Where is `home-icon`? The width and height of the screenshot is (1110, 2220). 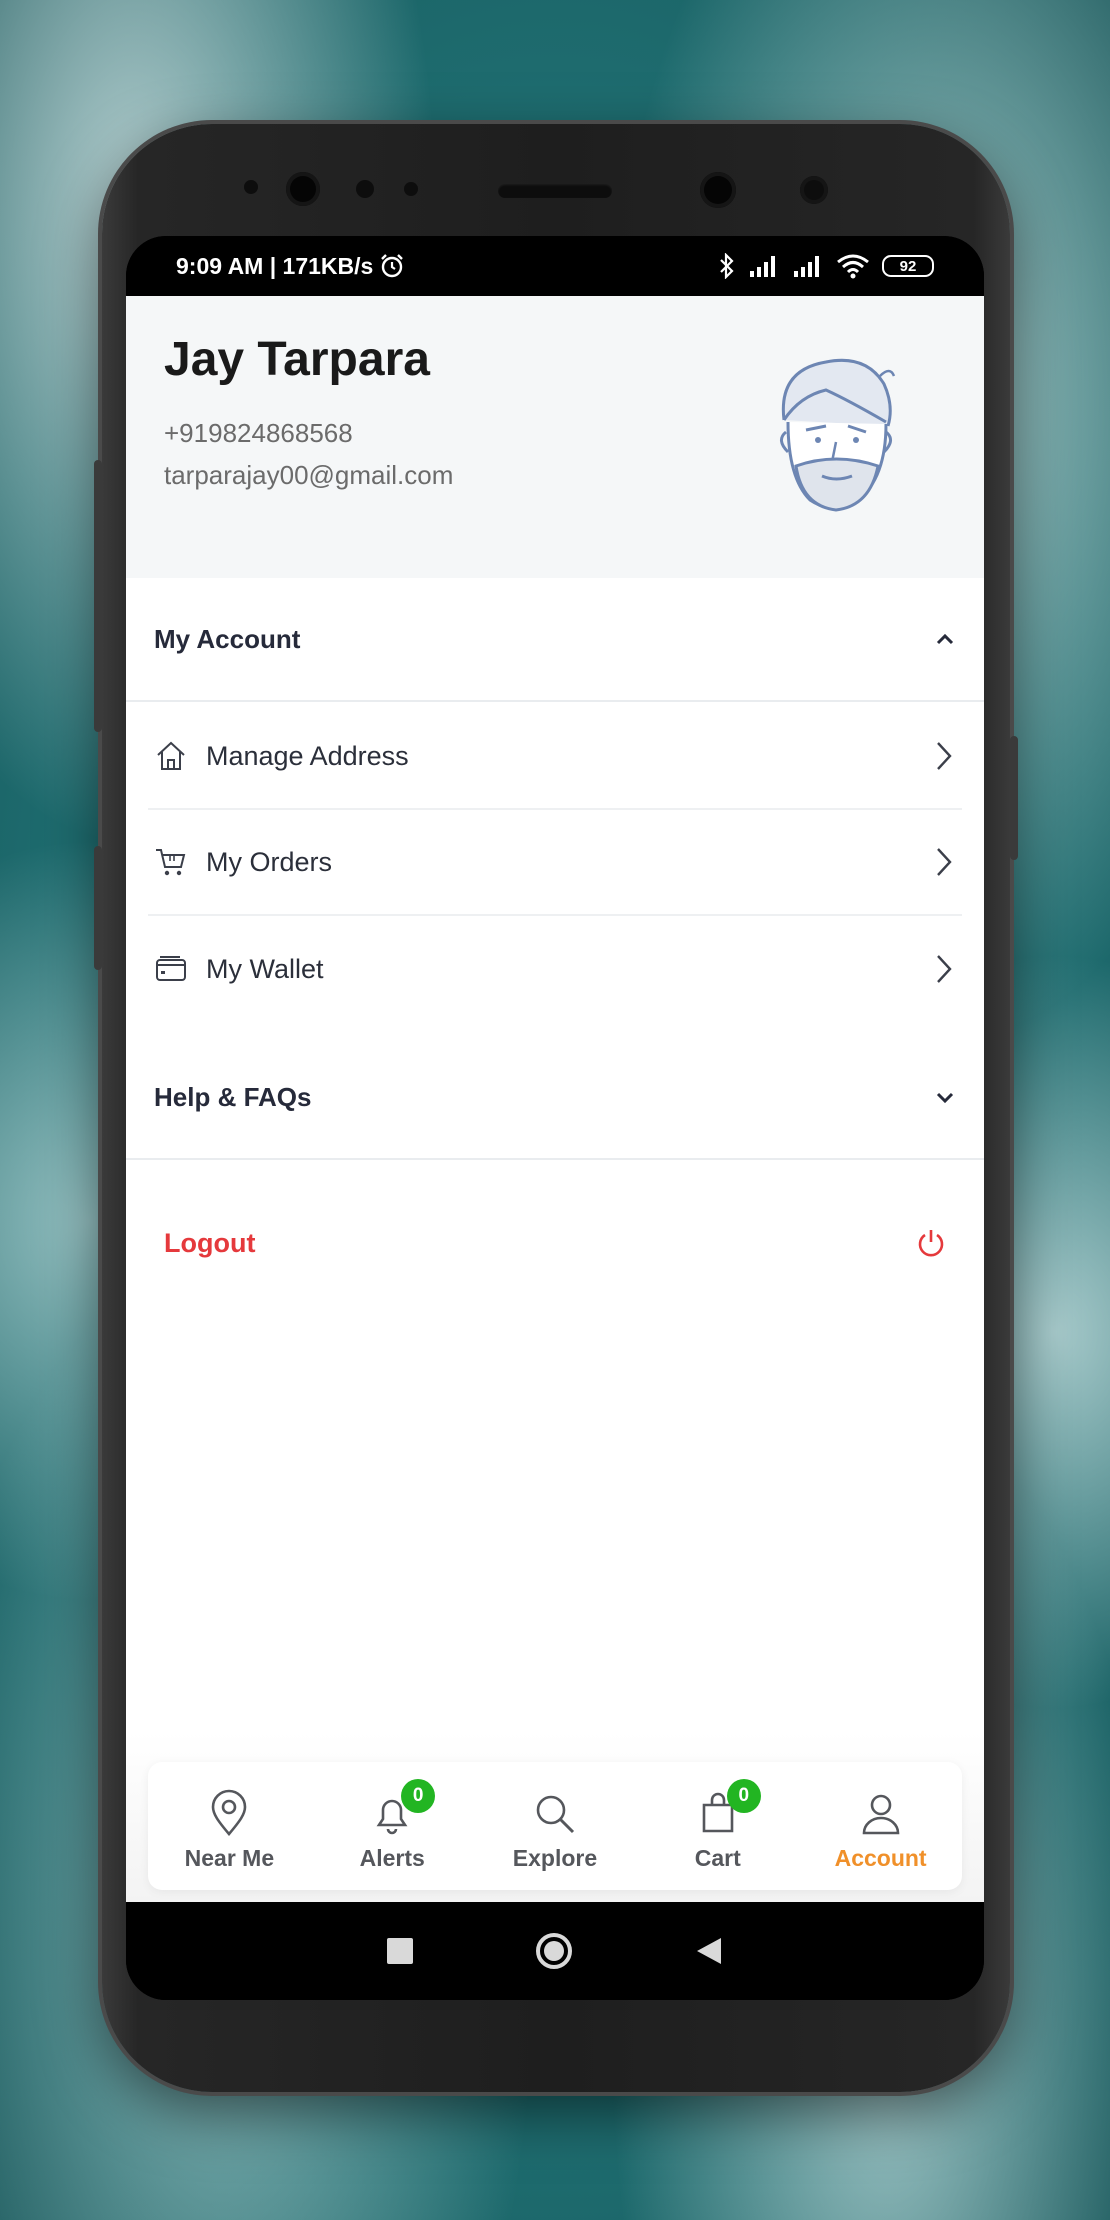
home-icon is located at coordinates (171, 755).